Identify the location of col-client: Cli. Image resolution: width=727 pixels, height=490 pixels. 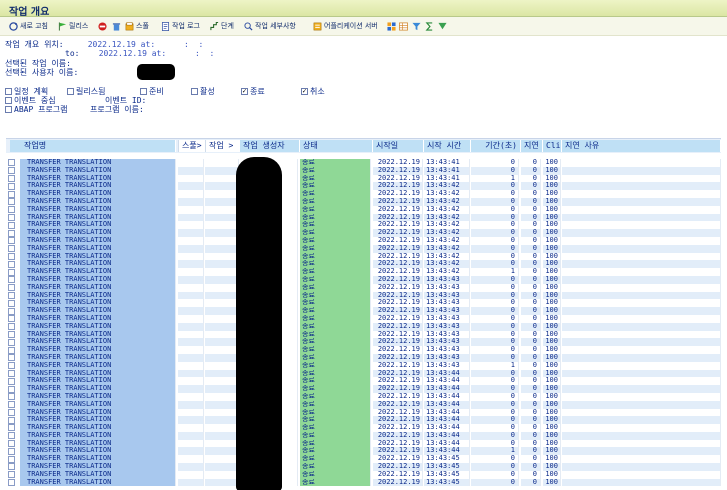
(552, 146).